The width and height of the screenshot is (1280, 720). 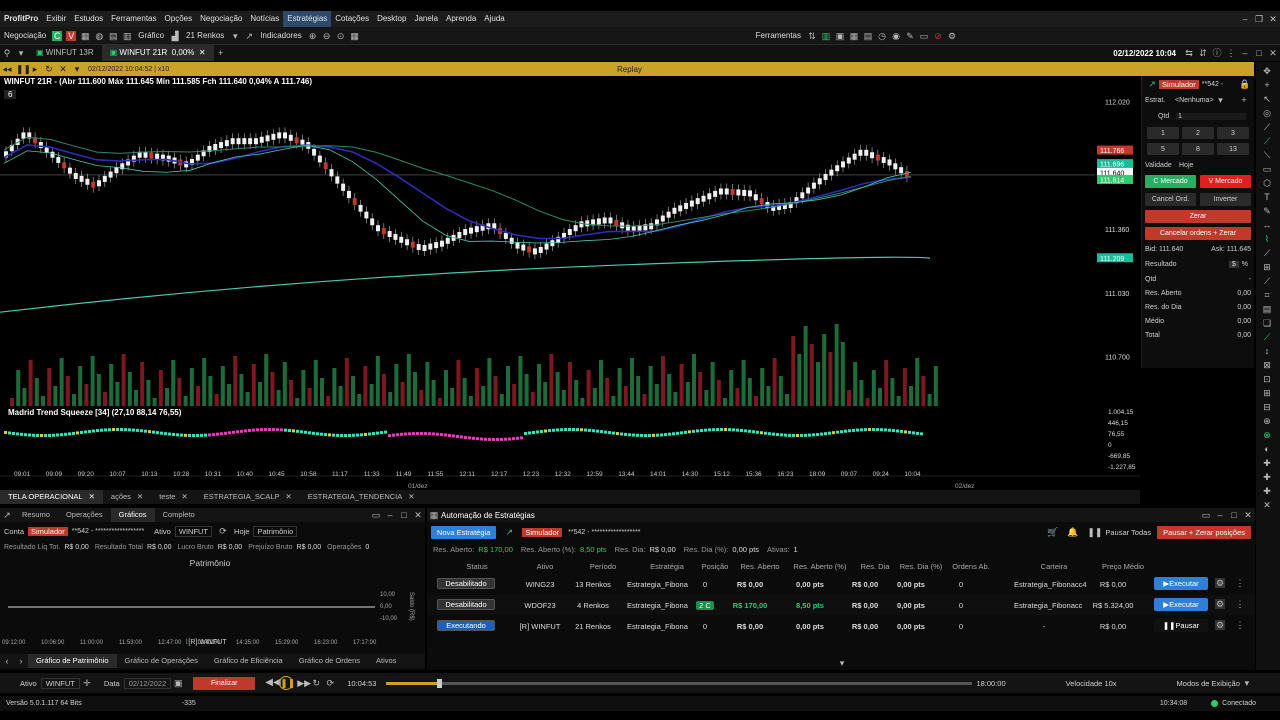 I want to click on zerar-button: Zerar, so click(x=1198, y=216).